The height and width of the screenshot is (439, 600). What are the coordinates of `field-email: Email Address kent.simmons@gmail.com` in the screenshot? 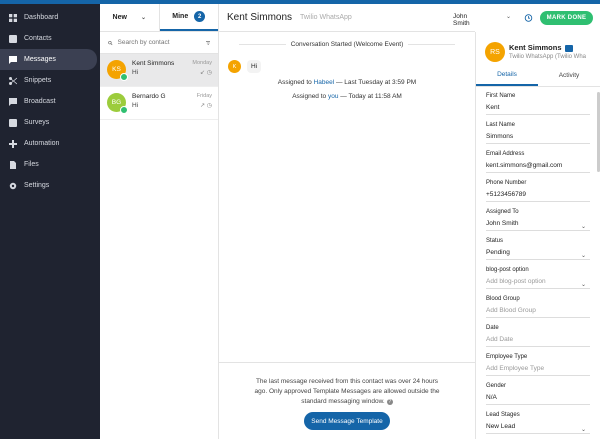 It's located at (538, 159).